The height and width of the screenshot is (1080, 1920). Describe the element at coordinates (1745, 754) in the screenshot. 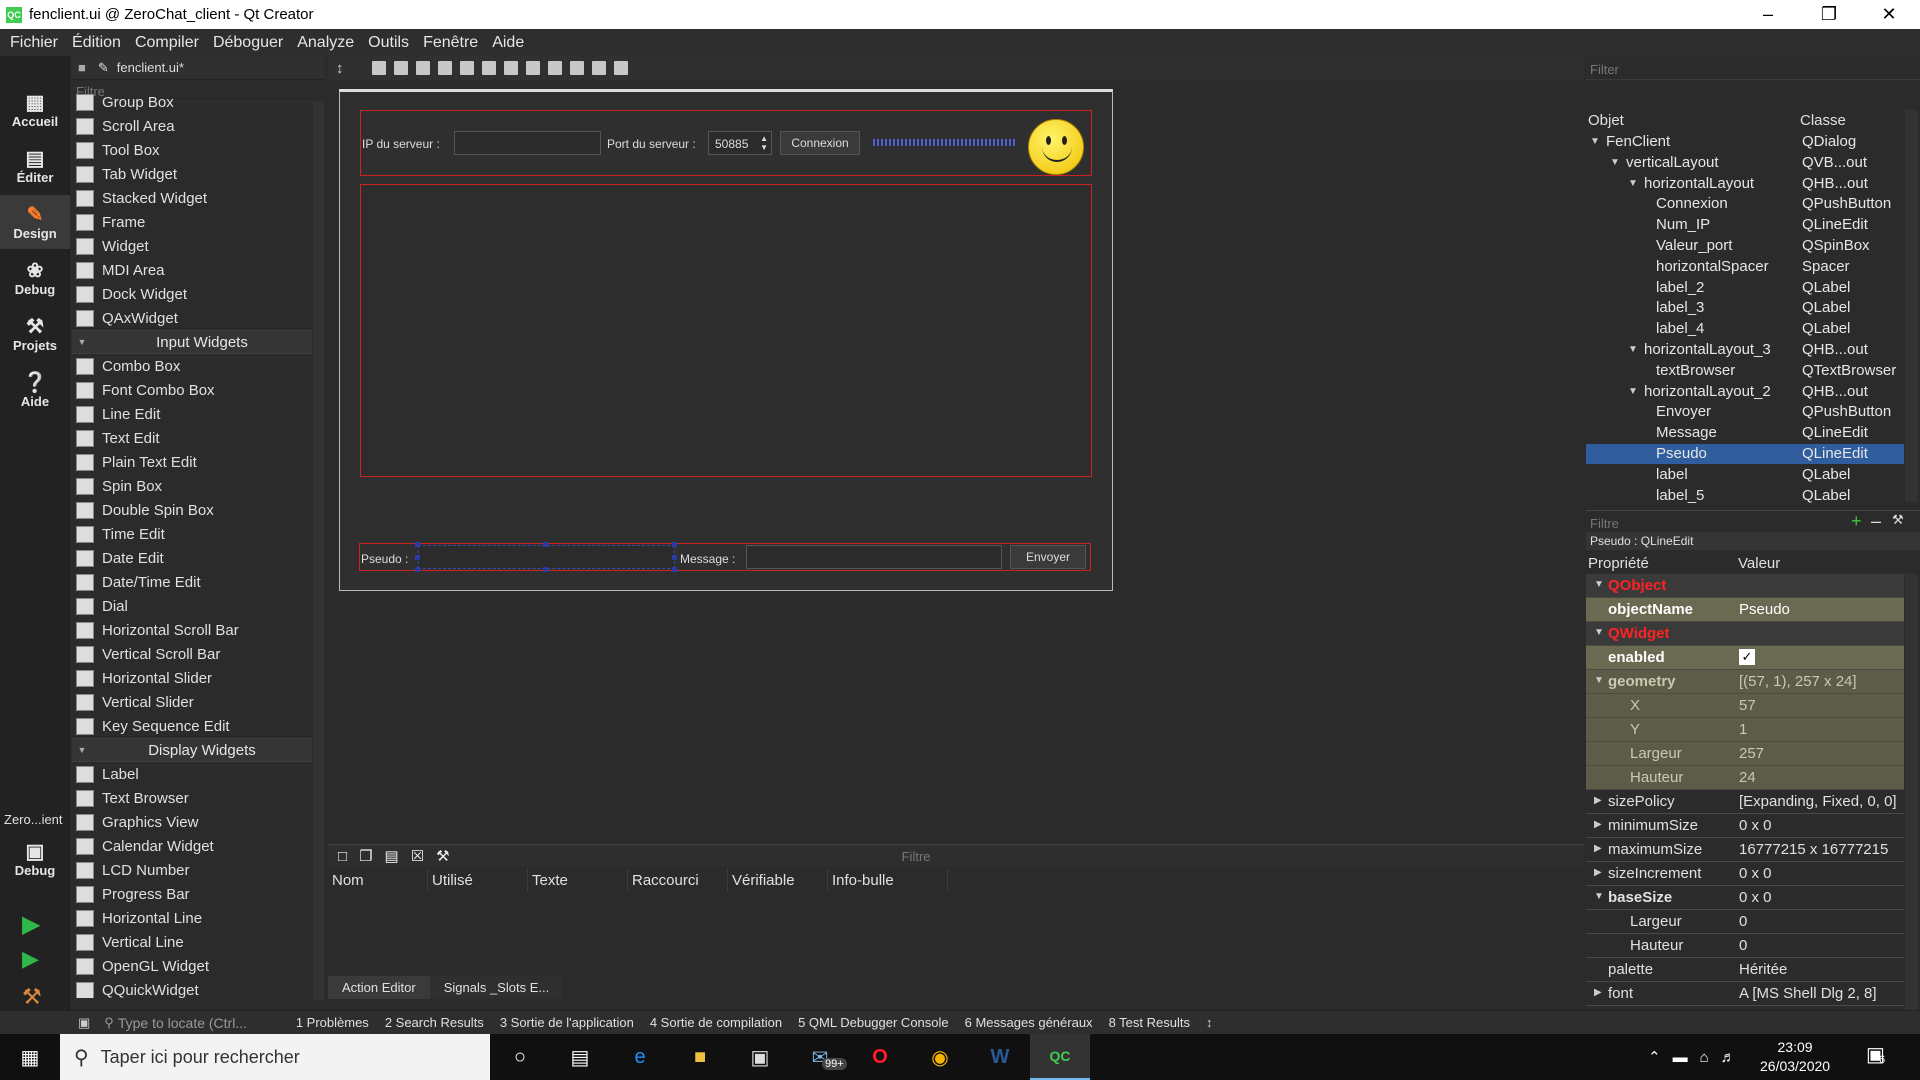

I see `property-row-largeur: Largeur 257` at that location.